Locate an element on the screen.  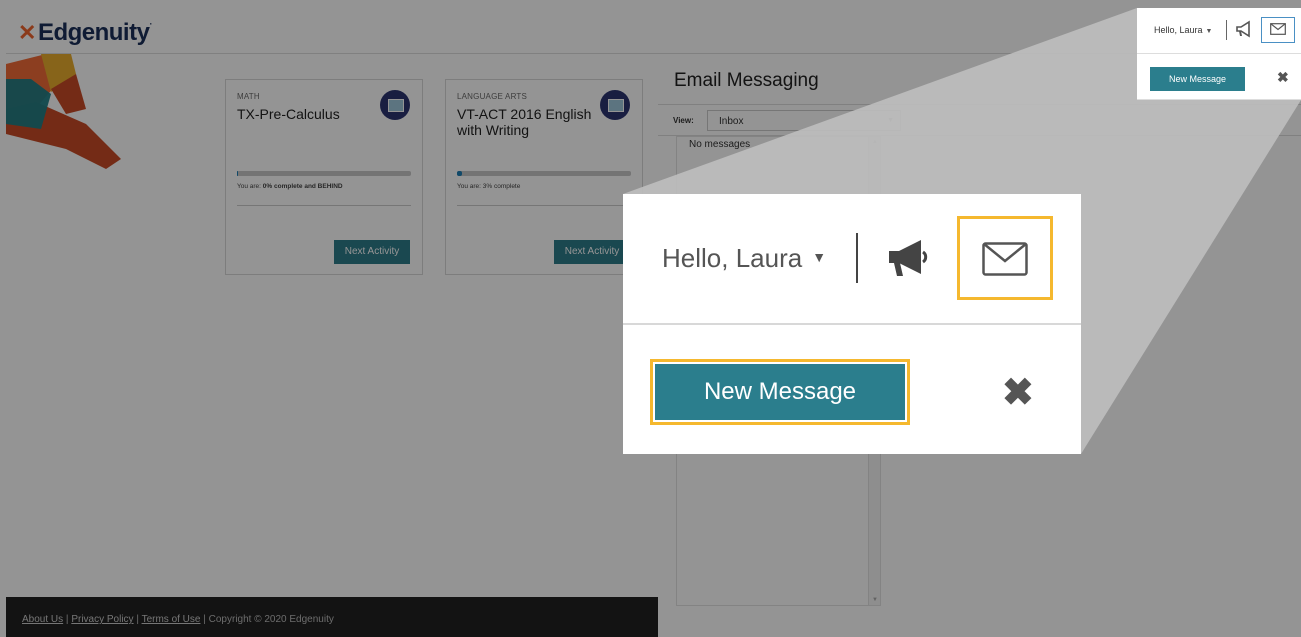
zoomed-close-icon: ✖ is located at coordinates (1018, 393).